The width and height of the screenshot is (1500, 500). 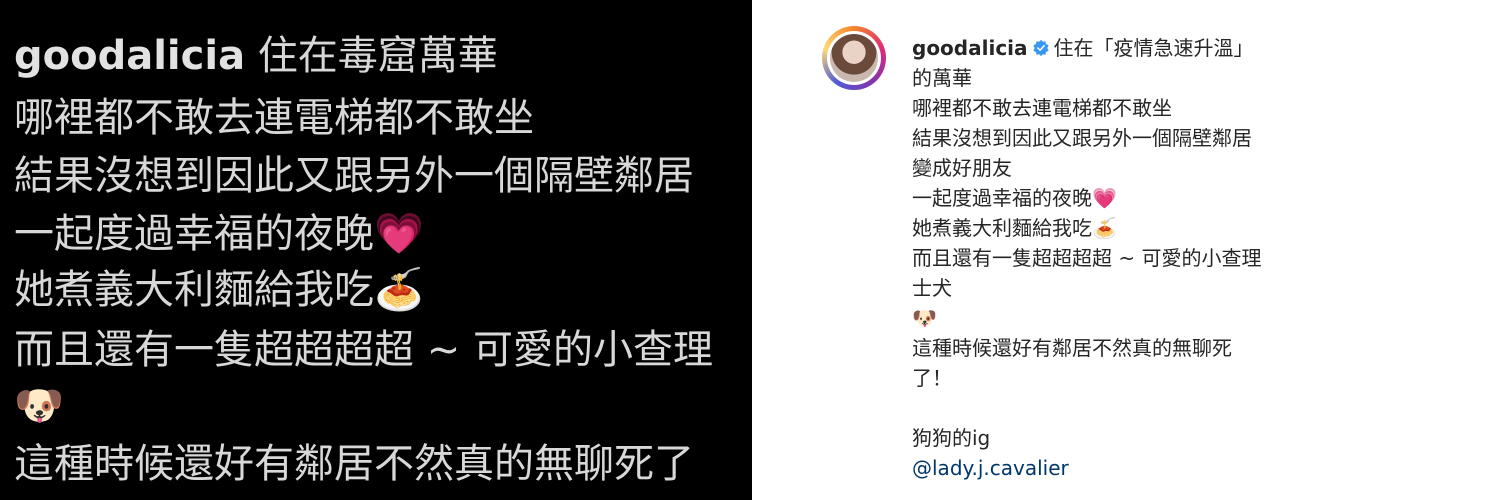 I want to click on zoomed-caption-text: 她煮義大利麵給我吃, so click(x=194, y=290).